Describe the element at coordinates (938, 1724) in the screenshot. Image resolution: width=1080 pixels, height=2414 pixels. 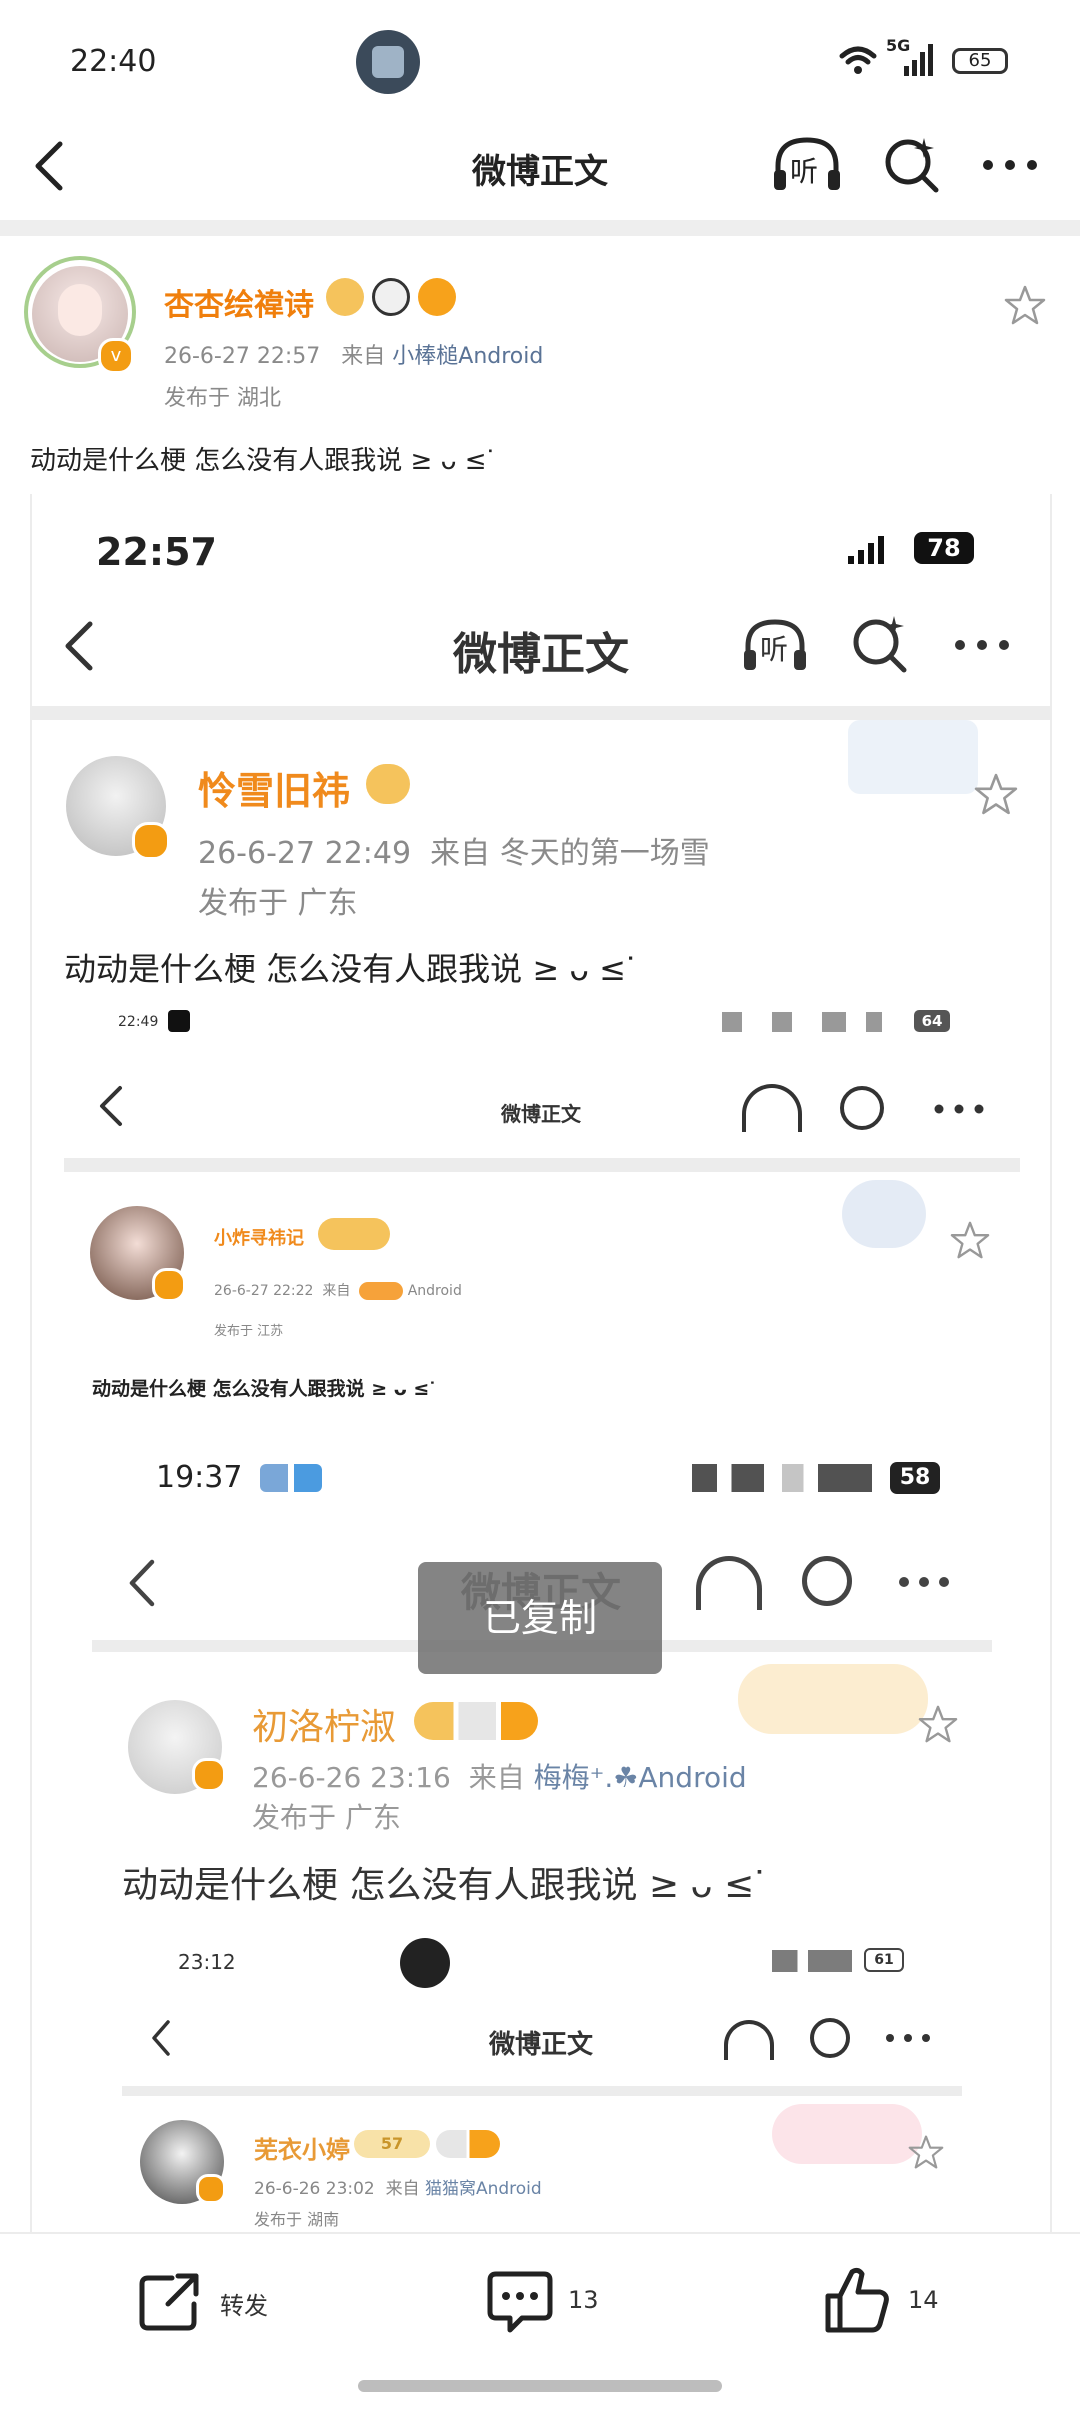
I see `embed3-star-icon` at that location.